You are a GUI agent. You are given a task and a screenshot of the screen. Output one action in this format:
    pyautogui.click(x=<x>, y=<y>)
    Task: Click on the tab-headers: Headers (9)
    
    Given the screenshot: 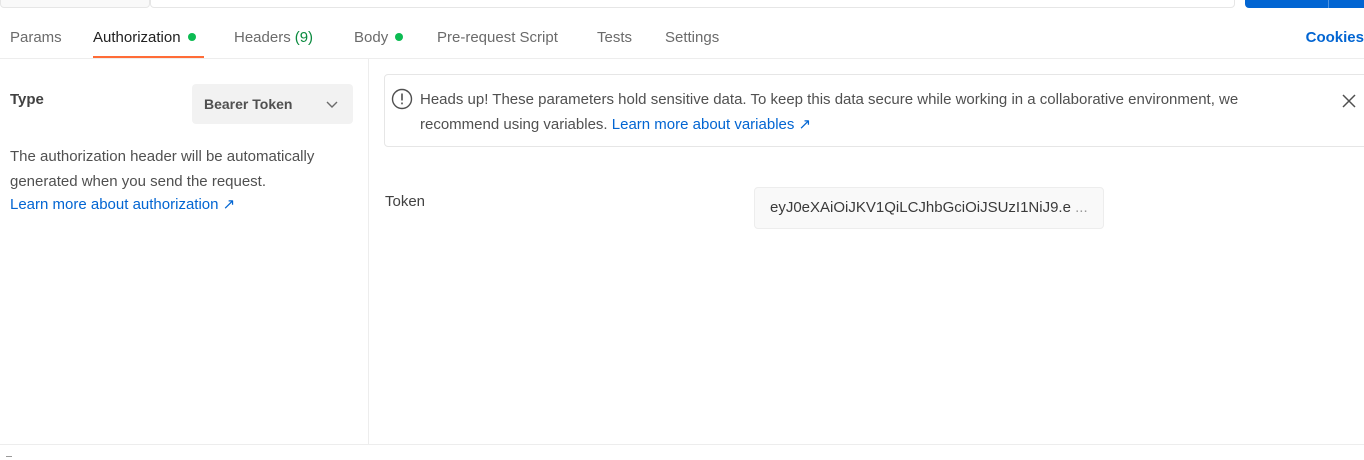 What is the action you would take?
    pyautogui.click(x=273, y=39)
    